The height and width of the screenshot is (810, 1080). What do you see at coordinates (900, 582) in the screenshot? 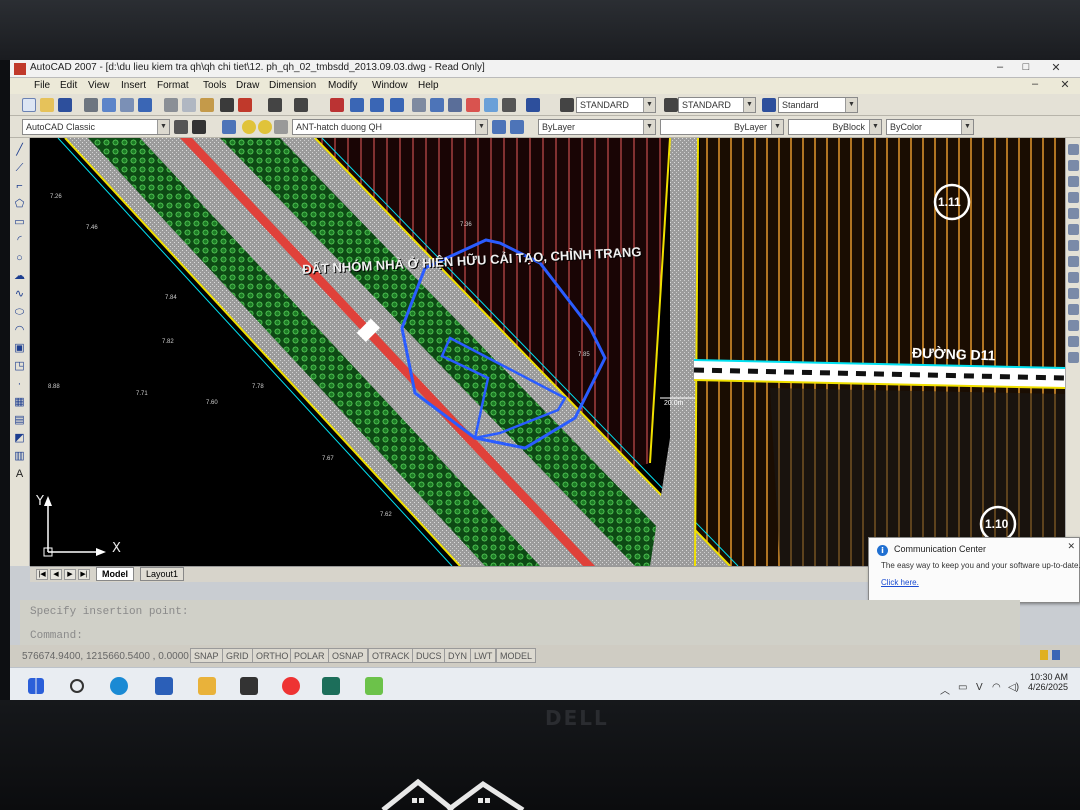
I see `notification-link: Click here.` at bounding box center [900, 582].